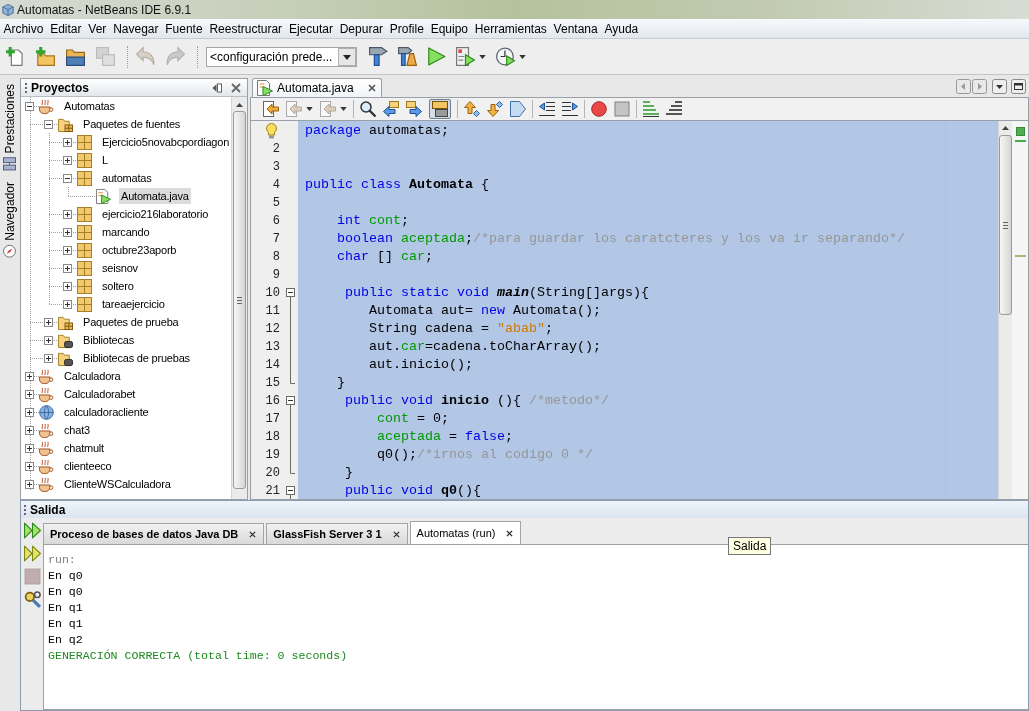 The image size is (1029, 711). What do you see at coordinates (379, 56) in the screenshot?
I see `hammer-icon` at bounding box center [379, 56].